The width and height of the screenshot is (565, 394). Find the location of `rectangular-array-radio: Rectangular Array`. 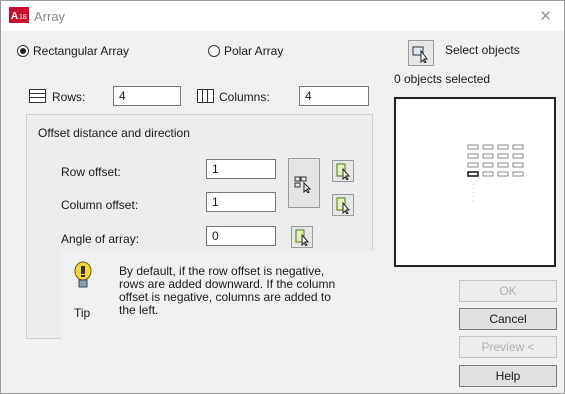

rectangular-array-radio: Rectangular Array is located at coordinates (73, 51).